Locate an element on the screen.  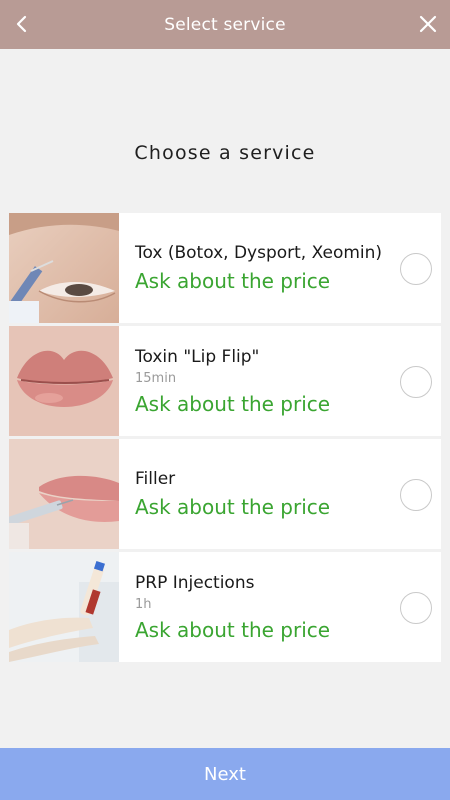
header-title: Select service is located at coordinates (225, 24).